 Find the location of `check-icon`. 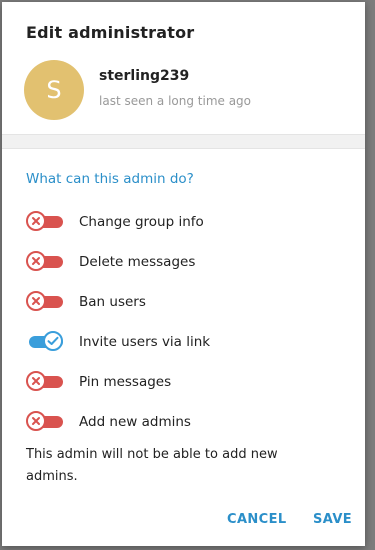

check-icon is located at coordinates (53, 341).